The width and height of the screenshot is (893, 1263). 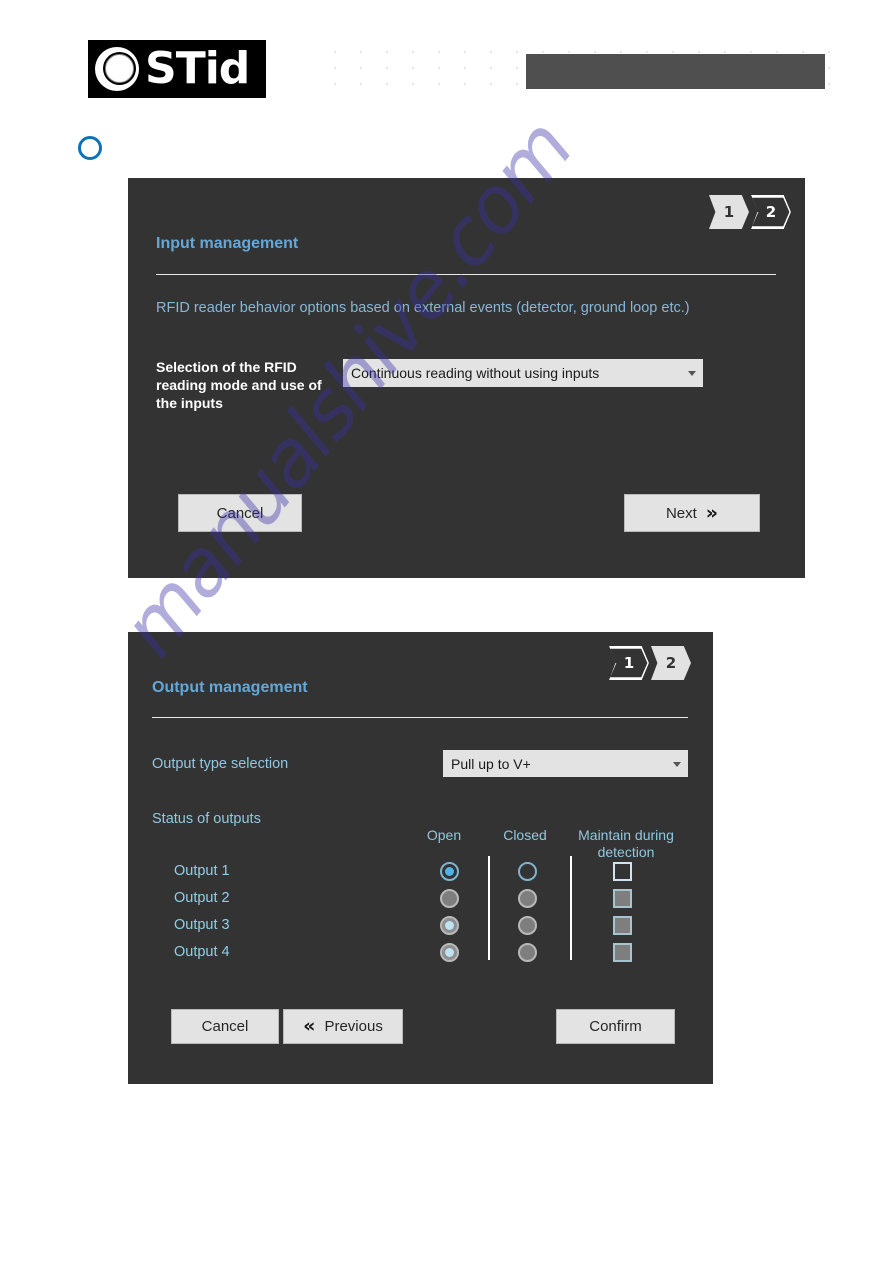 What do you see at coordinates (449, 952) in the screenshot?
I see `radio-output-4-open` at bounding box center [449, 952].